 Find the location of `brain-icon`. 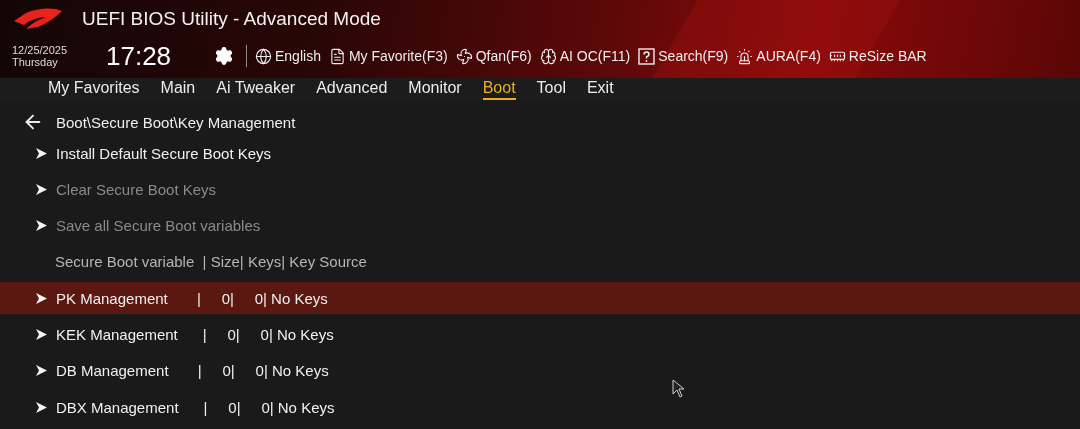

brain-icon is located at coordinates (548, 56).